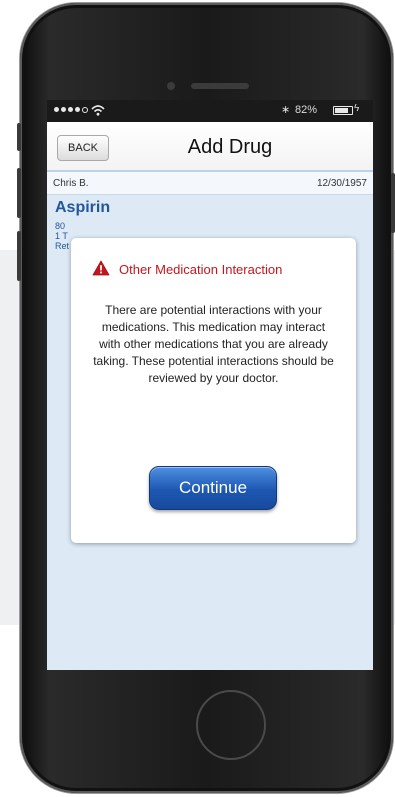 Image resolution: width=395 pixels, height=797 pixels. Describe the element at coordinates (19, 256) in the screenshot. I see `volume-down-button` at that location.